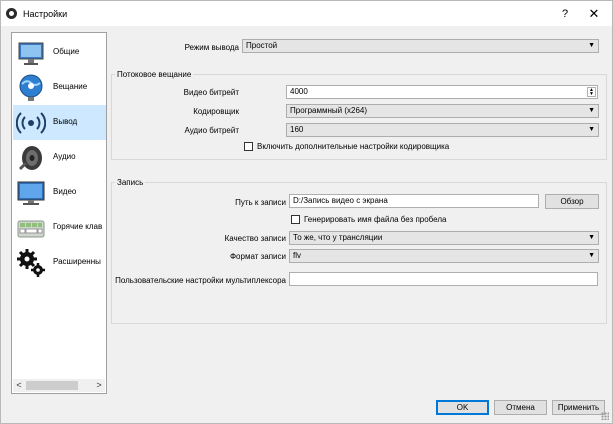  What do you see at coordinates (442, 130) in the screenshot?
I see `audio-bitrate-select: 160 ▼` at bounding box center [442, 130].